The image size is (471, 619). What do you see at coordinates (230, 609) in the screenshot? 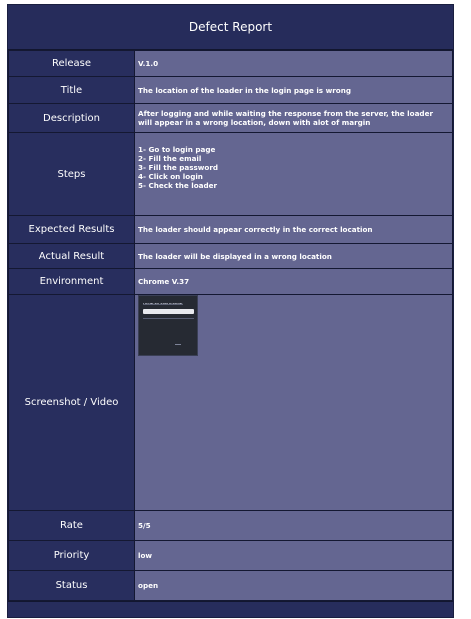
I see `report-footer` at bounding box center [230, 609].